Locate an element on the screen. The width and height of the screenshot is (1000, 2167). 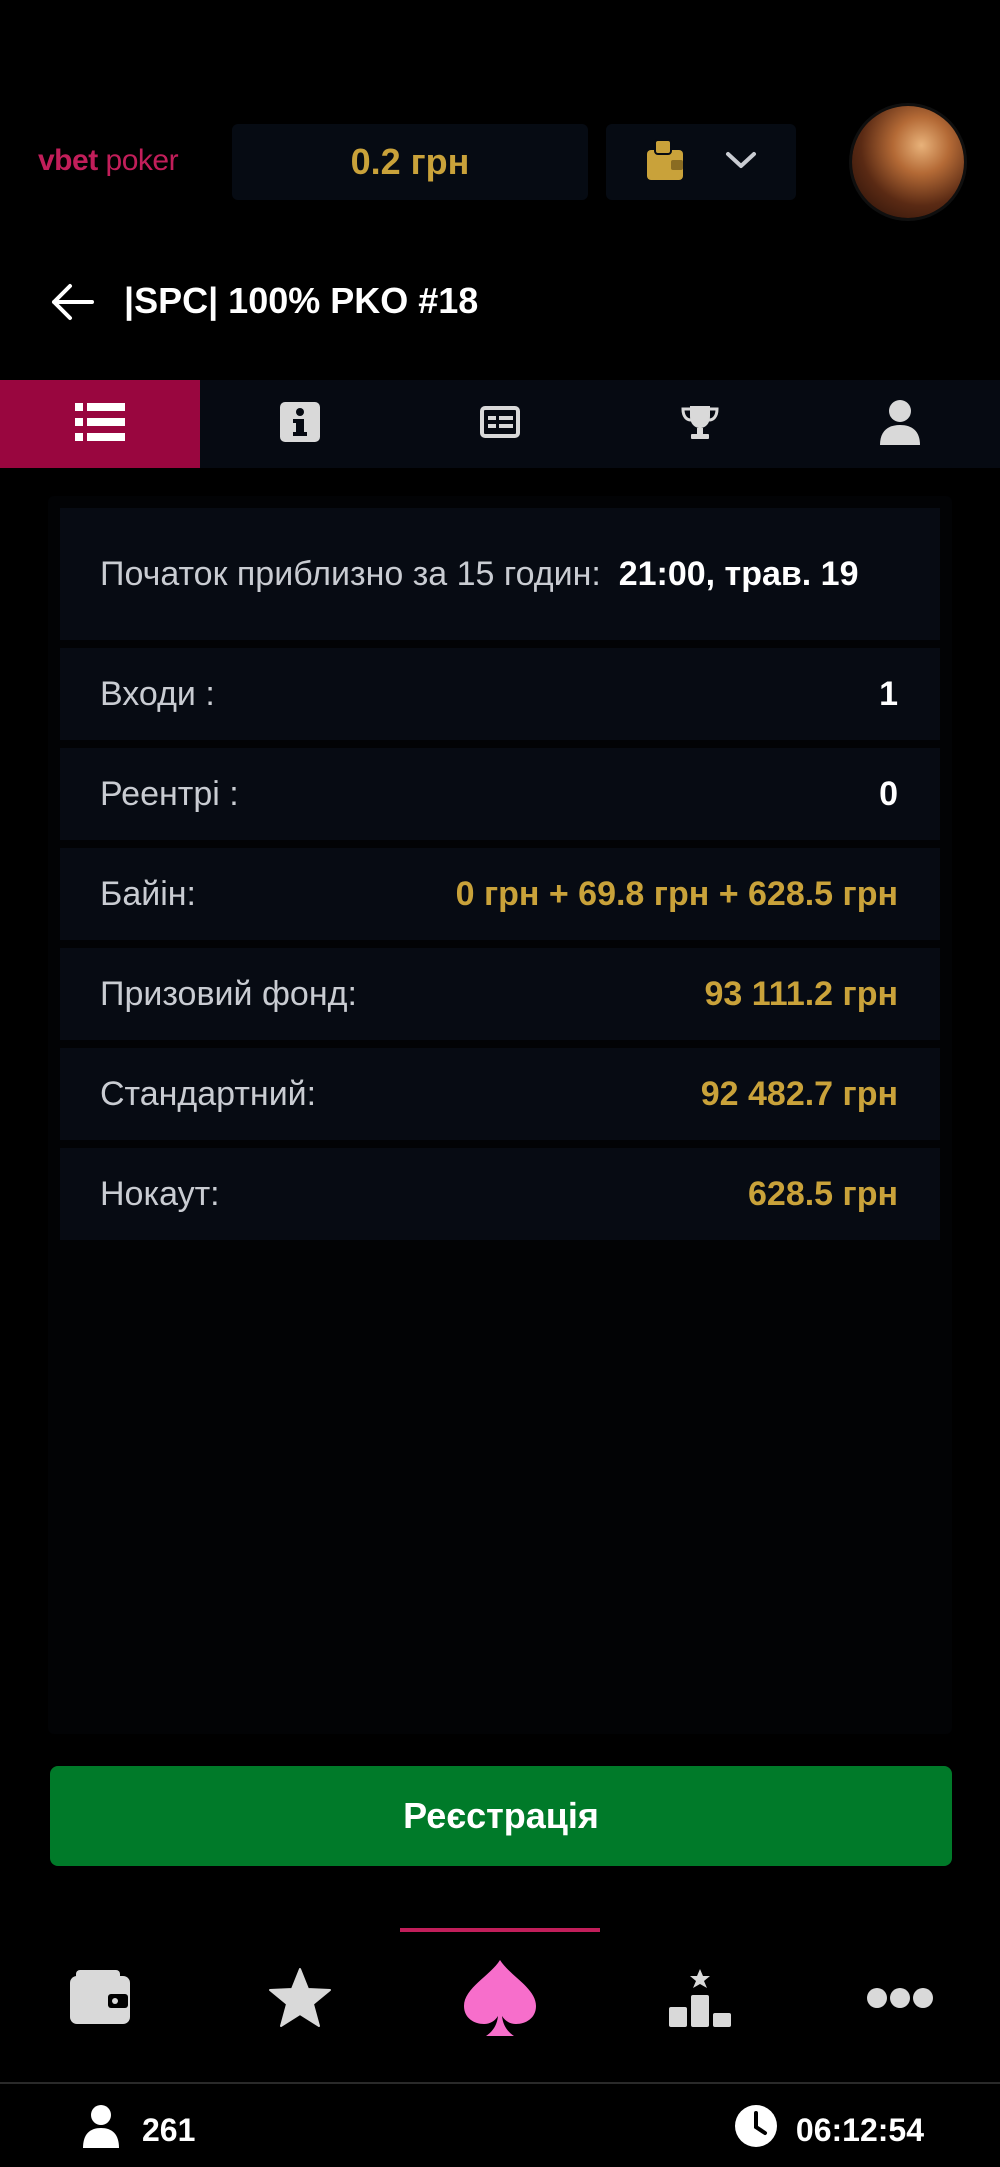
info-row-prize-pool: Призовий фонд: 93 111.2 грн is located at coordinates (500, 994).